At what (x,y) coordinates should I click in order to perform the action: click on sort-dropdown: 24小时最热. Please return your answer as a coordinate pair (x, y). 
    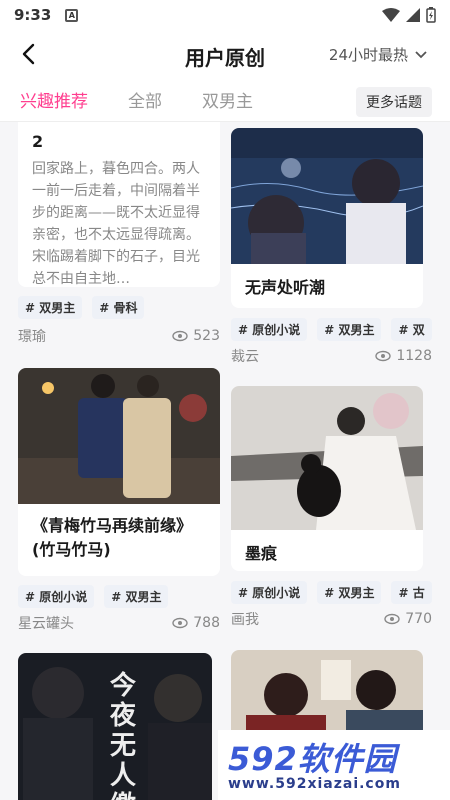
    Looking at the image, I should click on (378, 54).